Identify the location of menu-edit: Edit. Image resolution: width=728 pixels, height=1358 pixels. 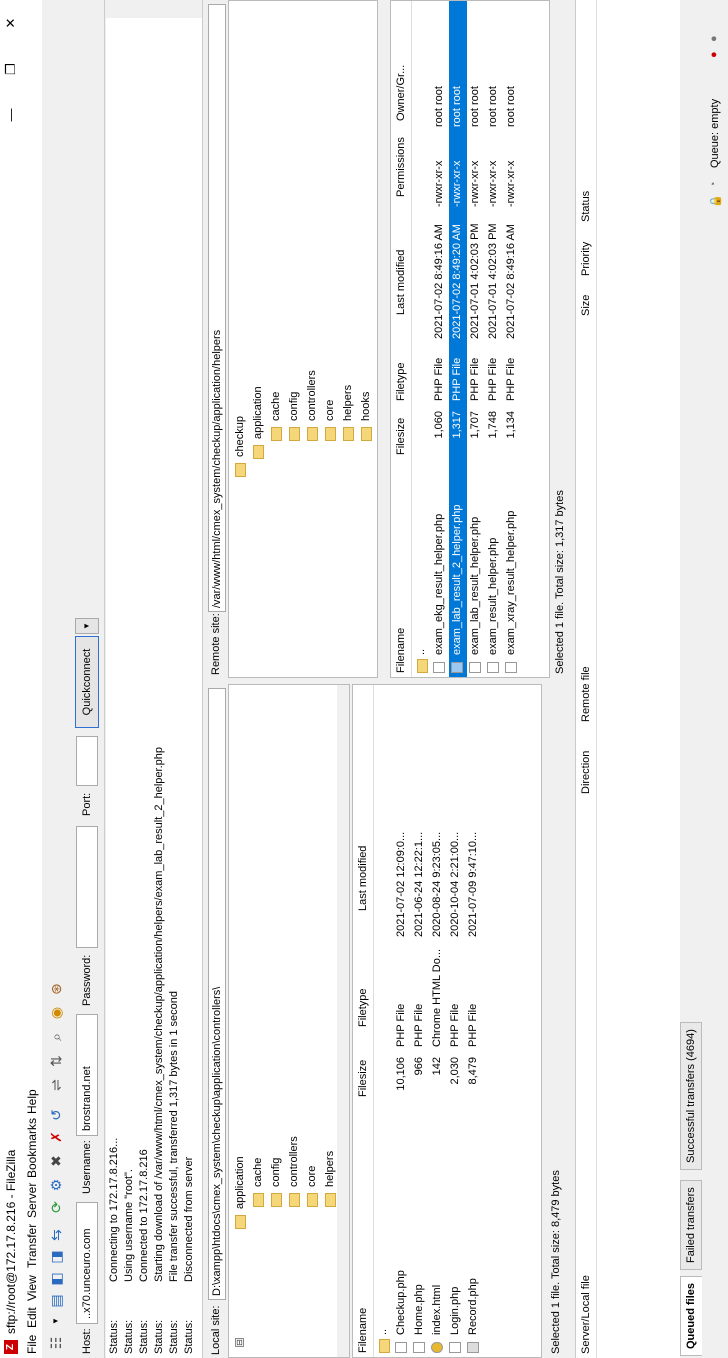
(32, 1317).